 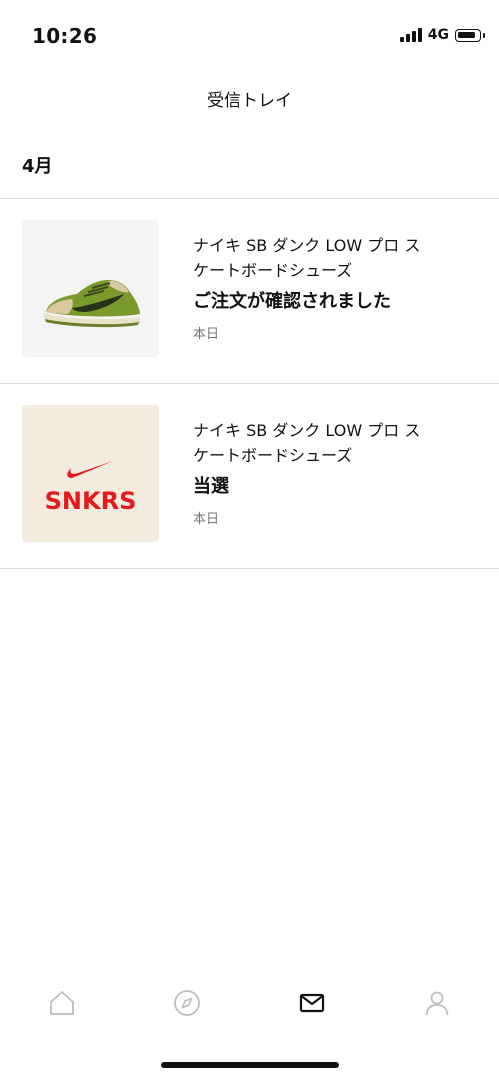 What do you see at coordinates (90, 469) in the screenshot?
I see `swoosh-icon` at bounding box center [90, 469].